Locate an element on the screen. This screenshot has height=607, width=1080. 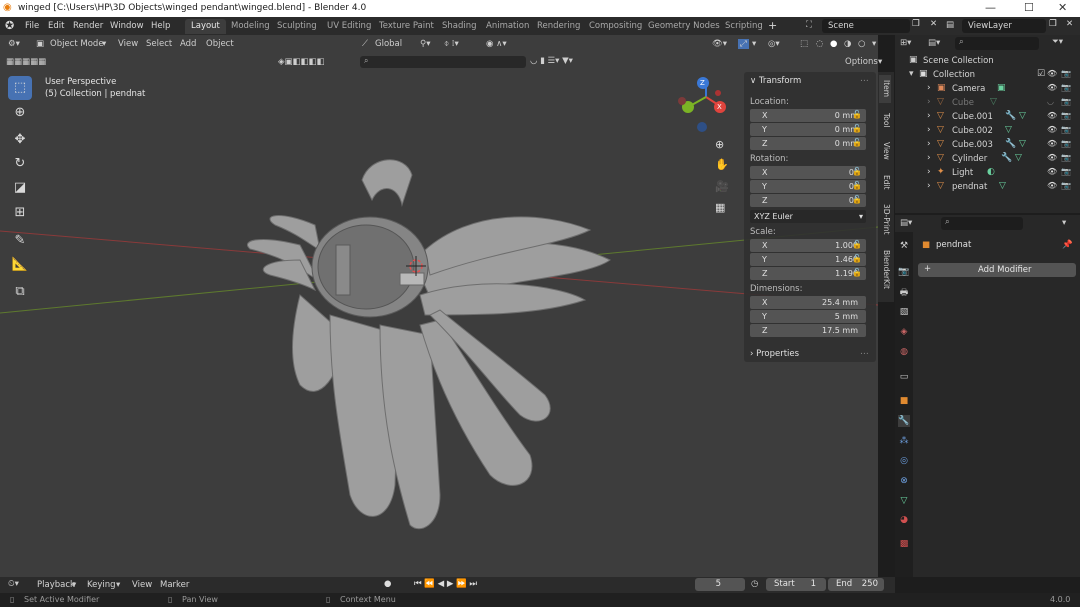
filter-icon: ⏷▾ is located at coordinates (1057, 42).